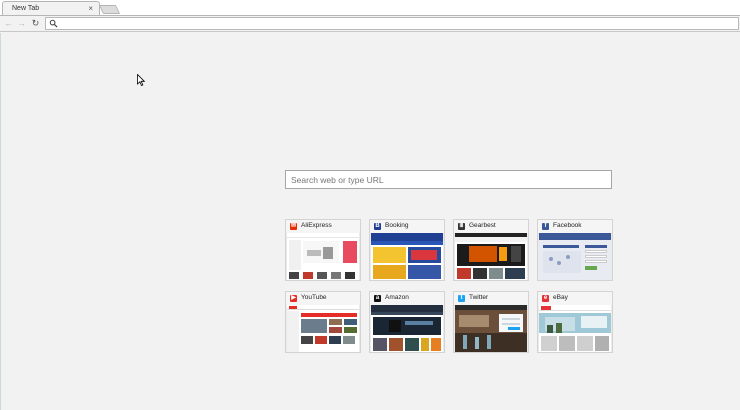 The width and height of the screenshot is (740, 410). I want to click on tile-header: ▶ YouTube, so click(323, 298).